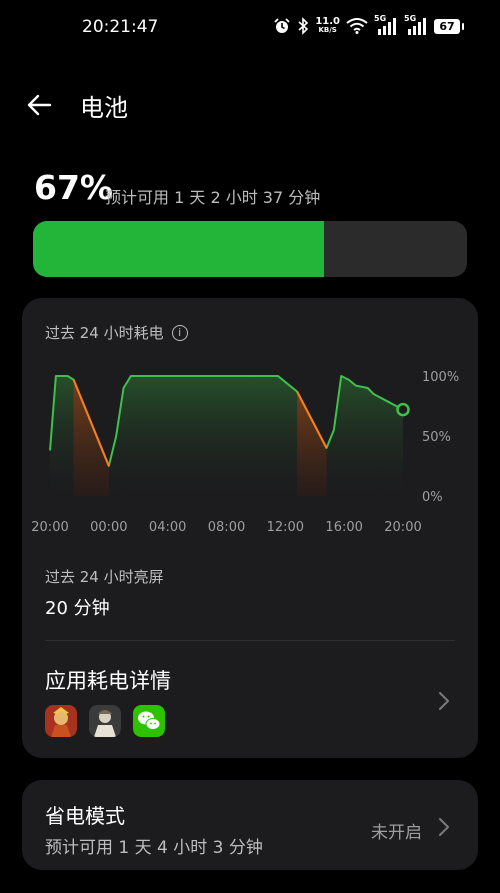 This screenshot has height=893, width=500. What do you see at coordinates (179, 332) in the screenshot?
I see `info-icon: i` at bounding box center [179, 332].